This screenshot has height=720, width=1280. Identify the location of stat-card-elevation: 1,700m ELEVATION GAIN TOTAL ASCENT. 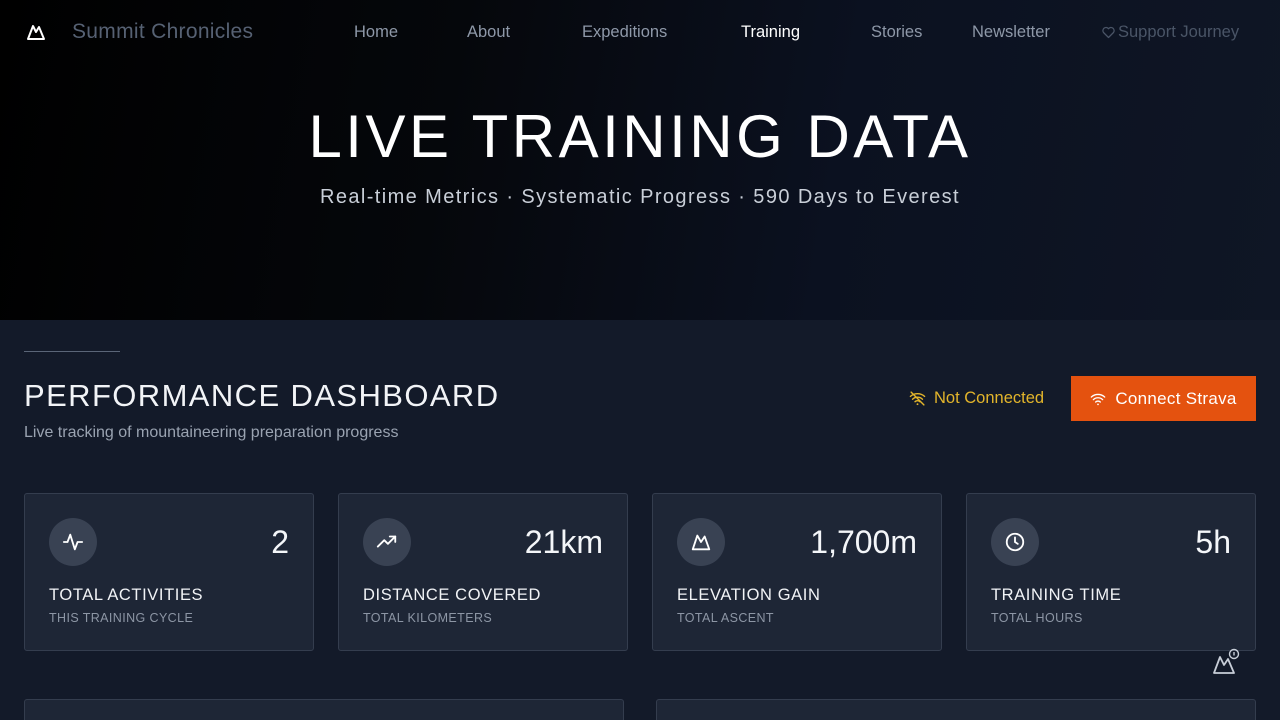
(797, 572).